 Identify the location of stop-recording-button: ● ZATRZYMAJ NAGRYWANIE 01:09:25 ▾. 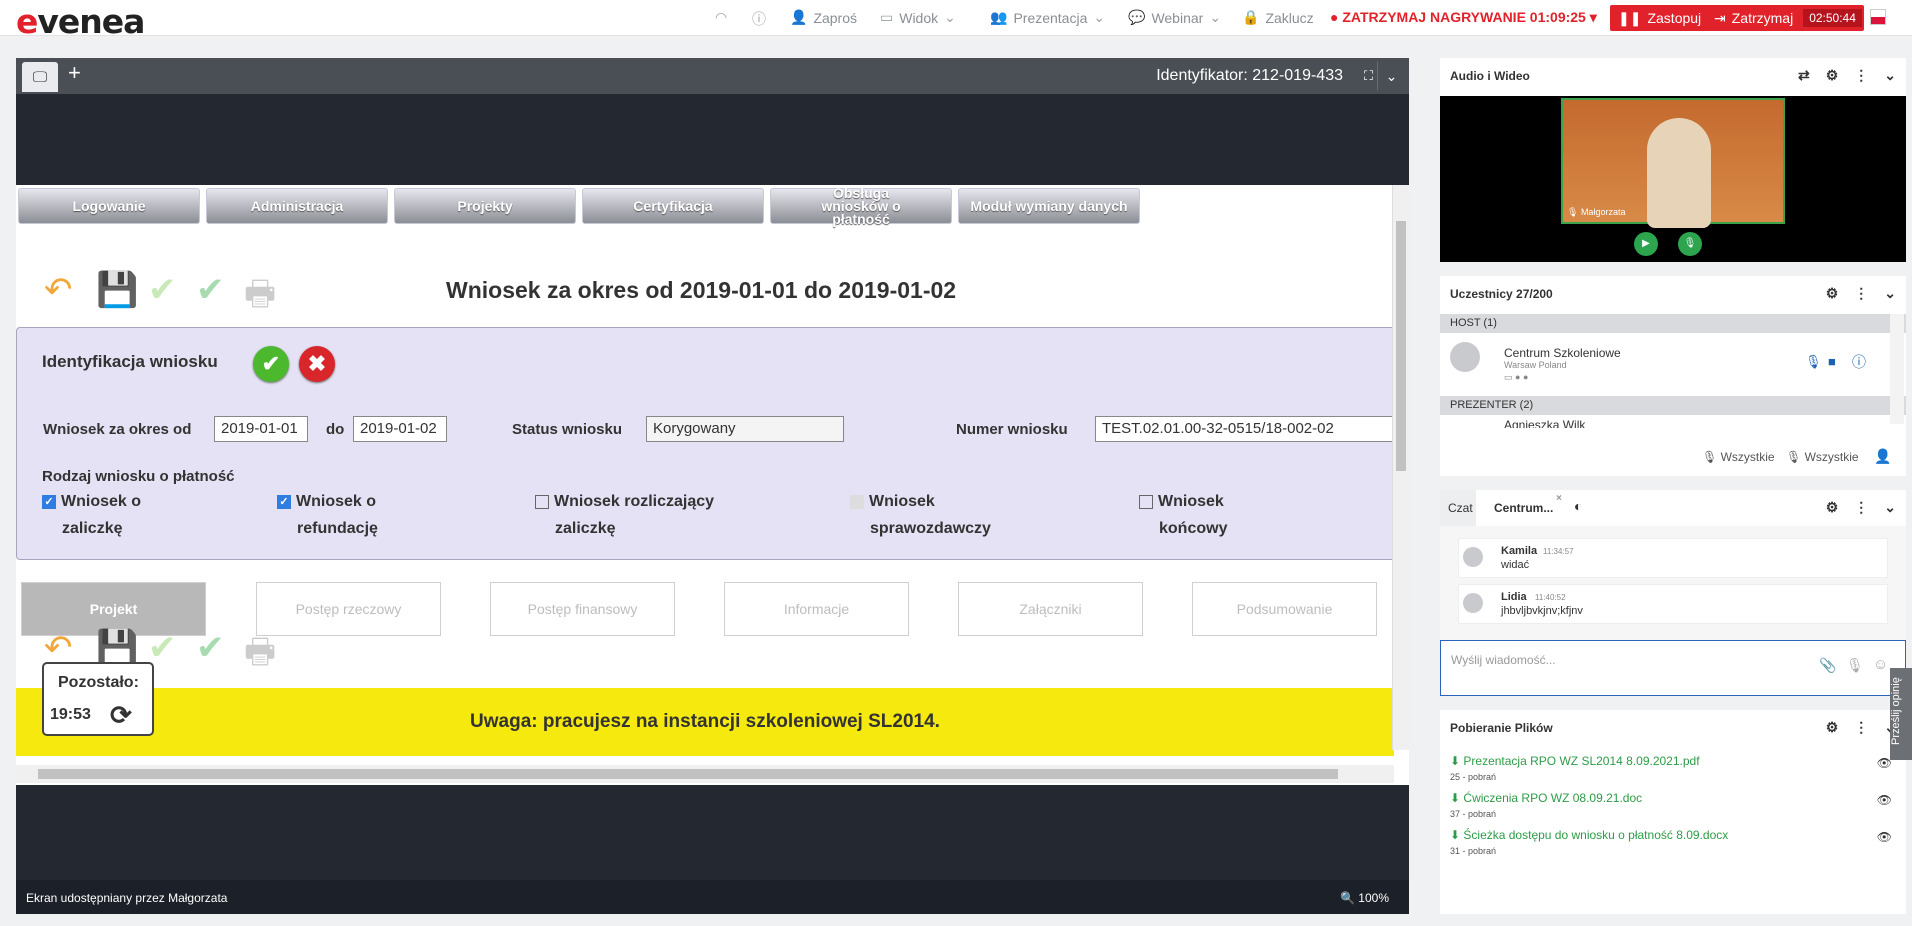
(1463, 17).